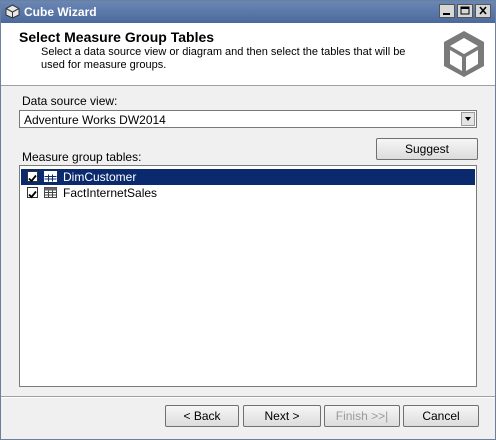  What do you see at coordinates (441, 416) in the screenshot?
I see `cancel-button: Cancel` at bounding box center [441, 416].